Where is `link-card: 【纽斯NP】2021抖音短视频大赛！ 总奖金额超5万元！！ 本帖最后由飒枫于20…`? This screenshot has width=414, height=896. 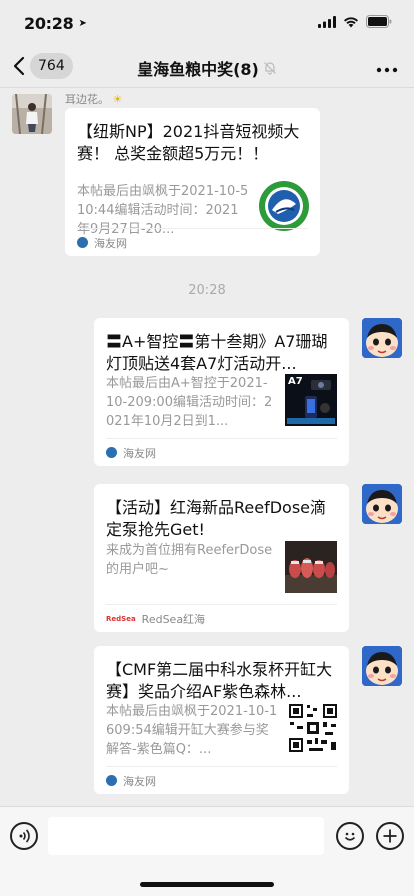
link-card: 【纽斯NP】2021抖音短视频大赛！ 总奖金额超5万元！！ 本帖最后由飒枫于20… is located at coordinates (192, 182).